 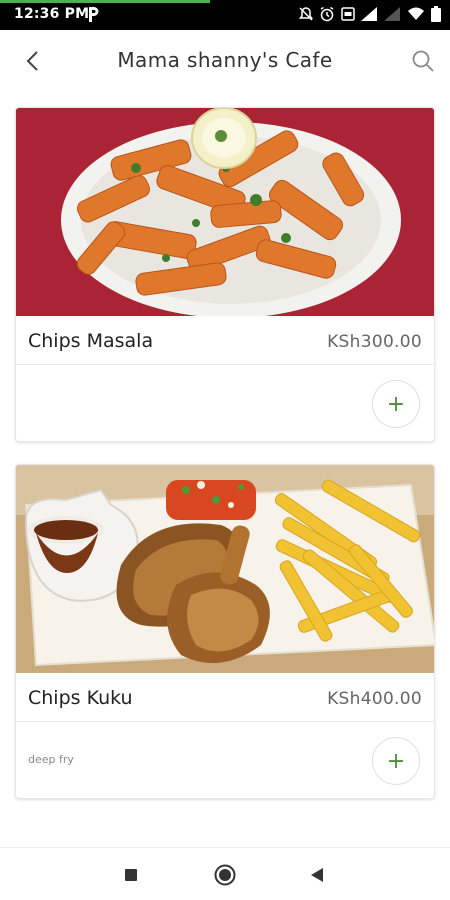 I want to click on recents-square-icon, so click(x=131, y=875).